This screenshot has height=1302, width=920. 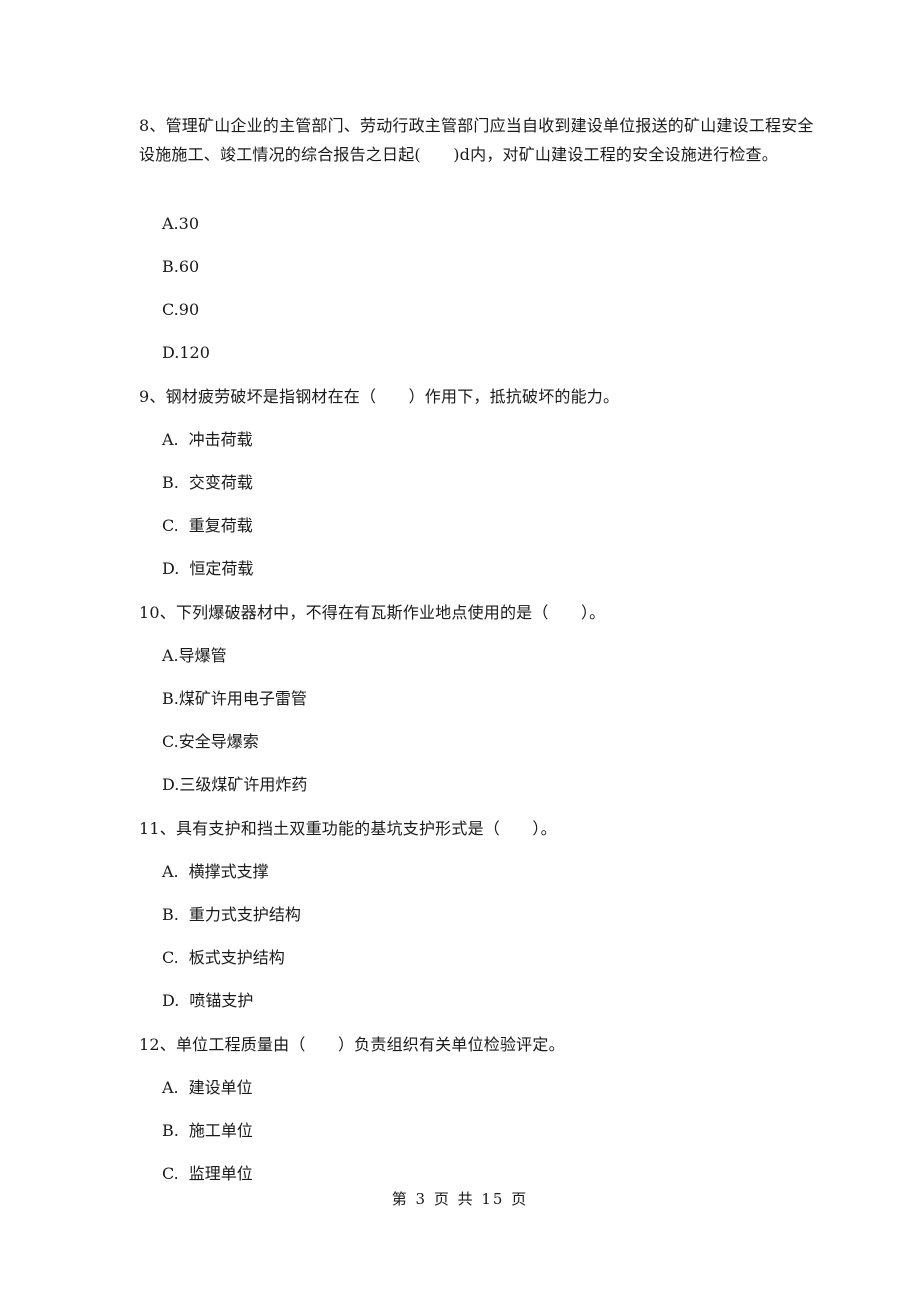 What do you see at coordinates (202, 655) in the screenshot?
I see `option-text: 导爆管` at bounding box center [202, 655].